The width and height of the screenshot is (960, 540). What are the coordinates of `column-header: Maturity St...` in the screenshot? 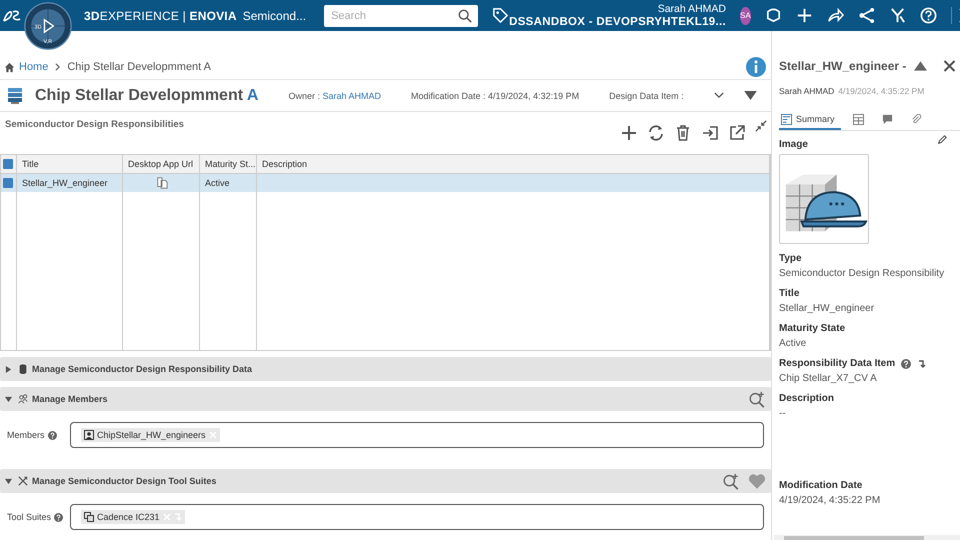 It's located at (230, 164).